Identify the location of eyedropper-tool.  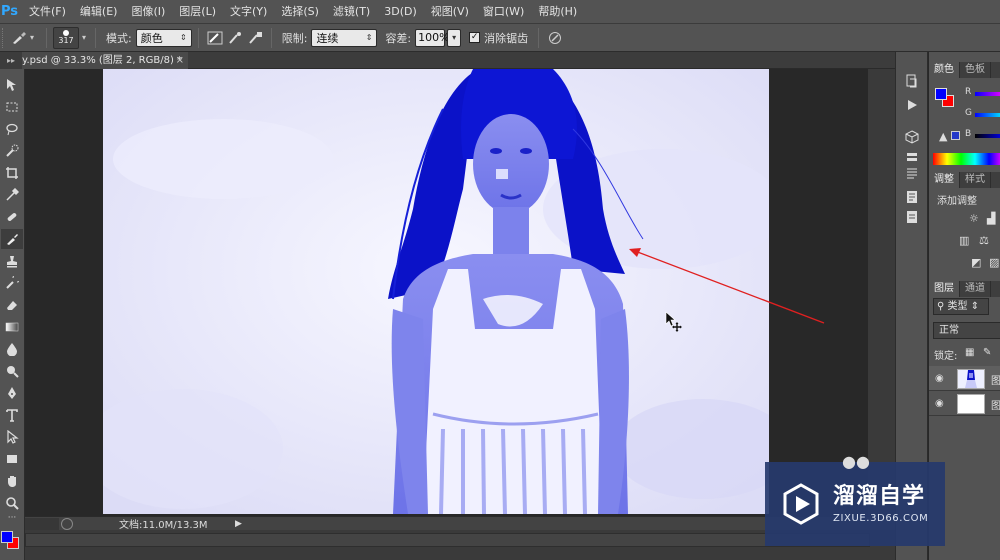
(12, 195).